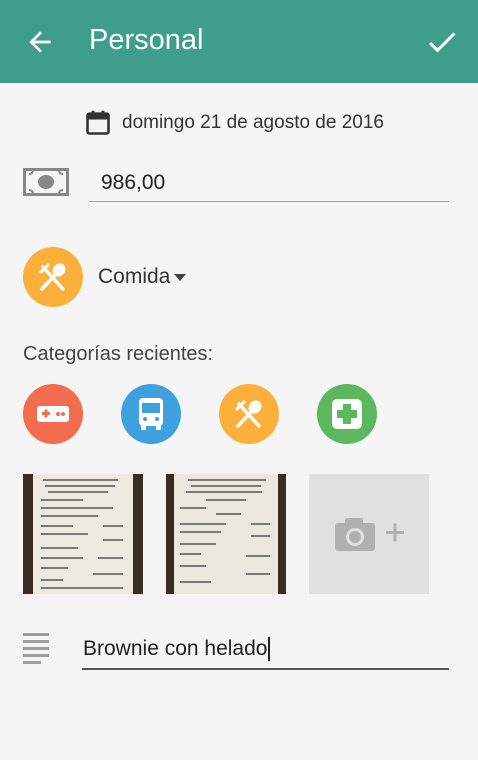  I want to click on calendar-icon, so click(98, 122).